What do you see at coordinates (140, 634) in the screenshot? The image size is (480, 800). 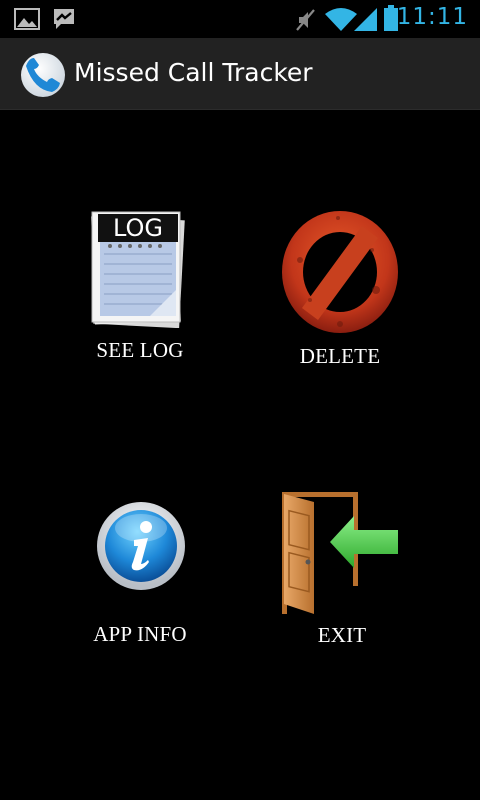 I see `app-info-label: APP INFO` at bounding box center [140, 634].